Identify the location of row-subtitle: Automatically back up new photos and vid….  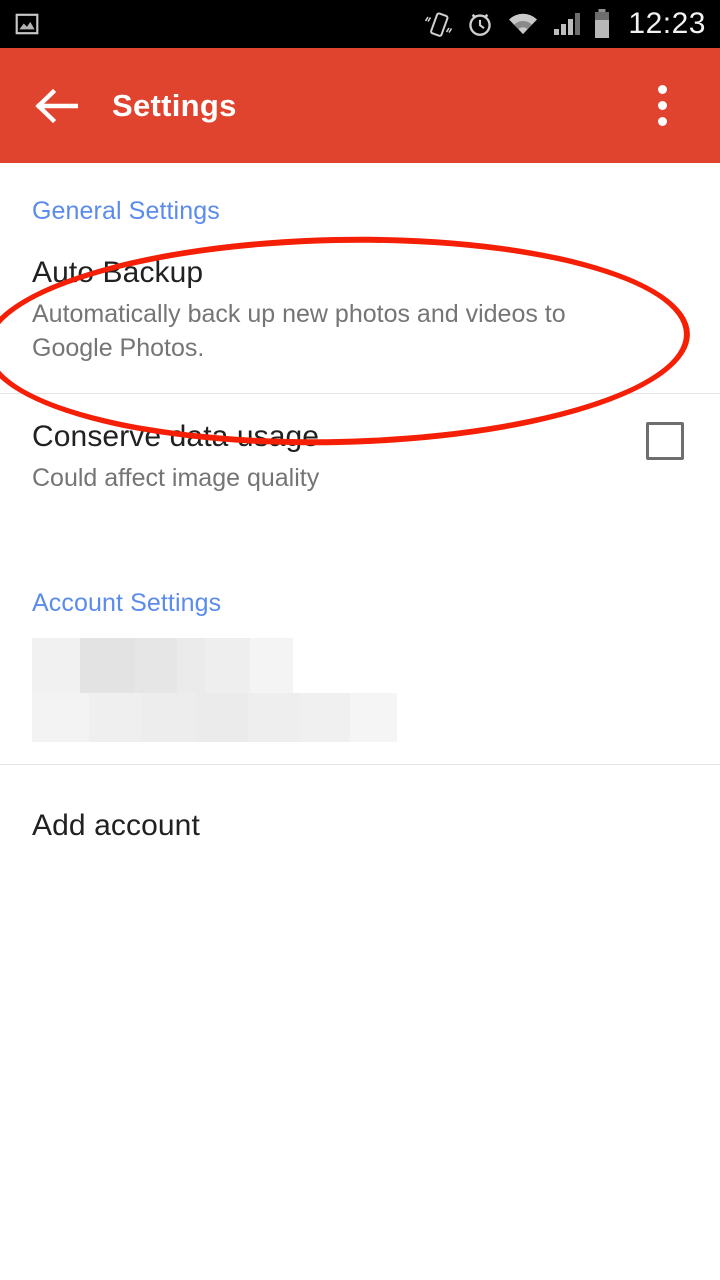
(299, 331).